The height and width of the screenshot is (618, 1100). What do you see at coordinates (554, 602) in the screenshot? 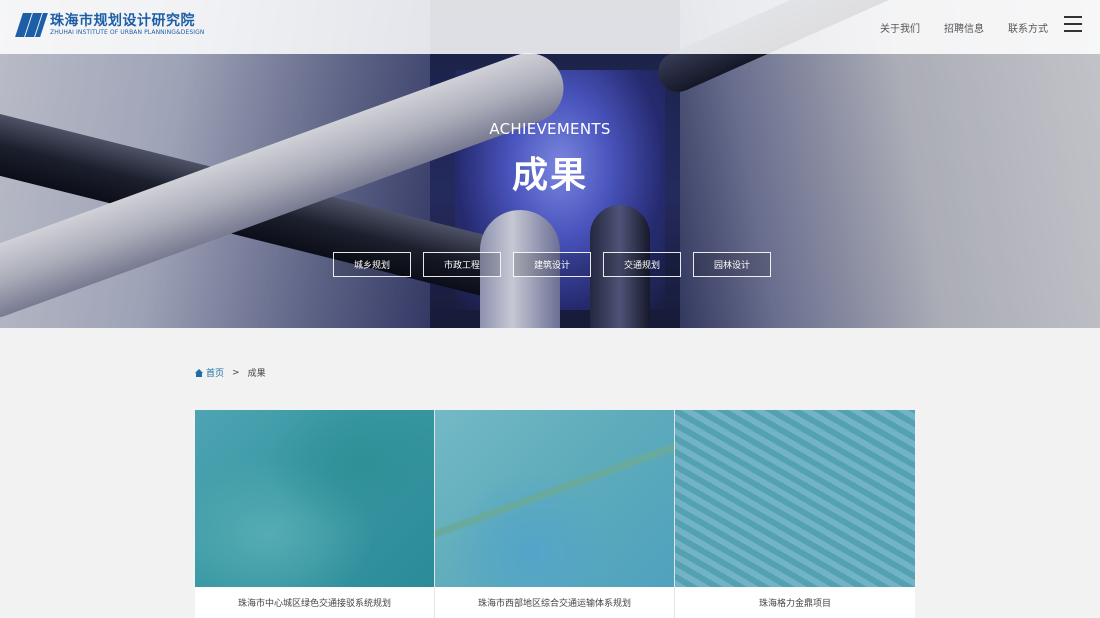
I see `project-title: 珠海市西部地区综合交通运输体系规划` at bounding box center [554, 602].